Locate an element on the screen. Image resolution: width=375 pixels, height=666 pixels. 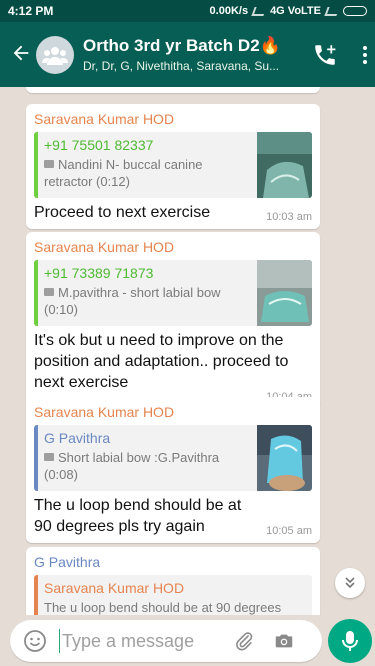
network-type: 4G VoLTE is located at coordinates (295, 11).